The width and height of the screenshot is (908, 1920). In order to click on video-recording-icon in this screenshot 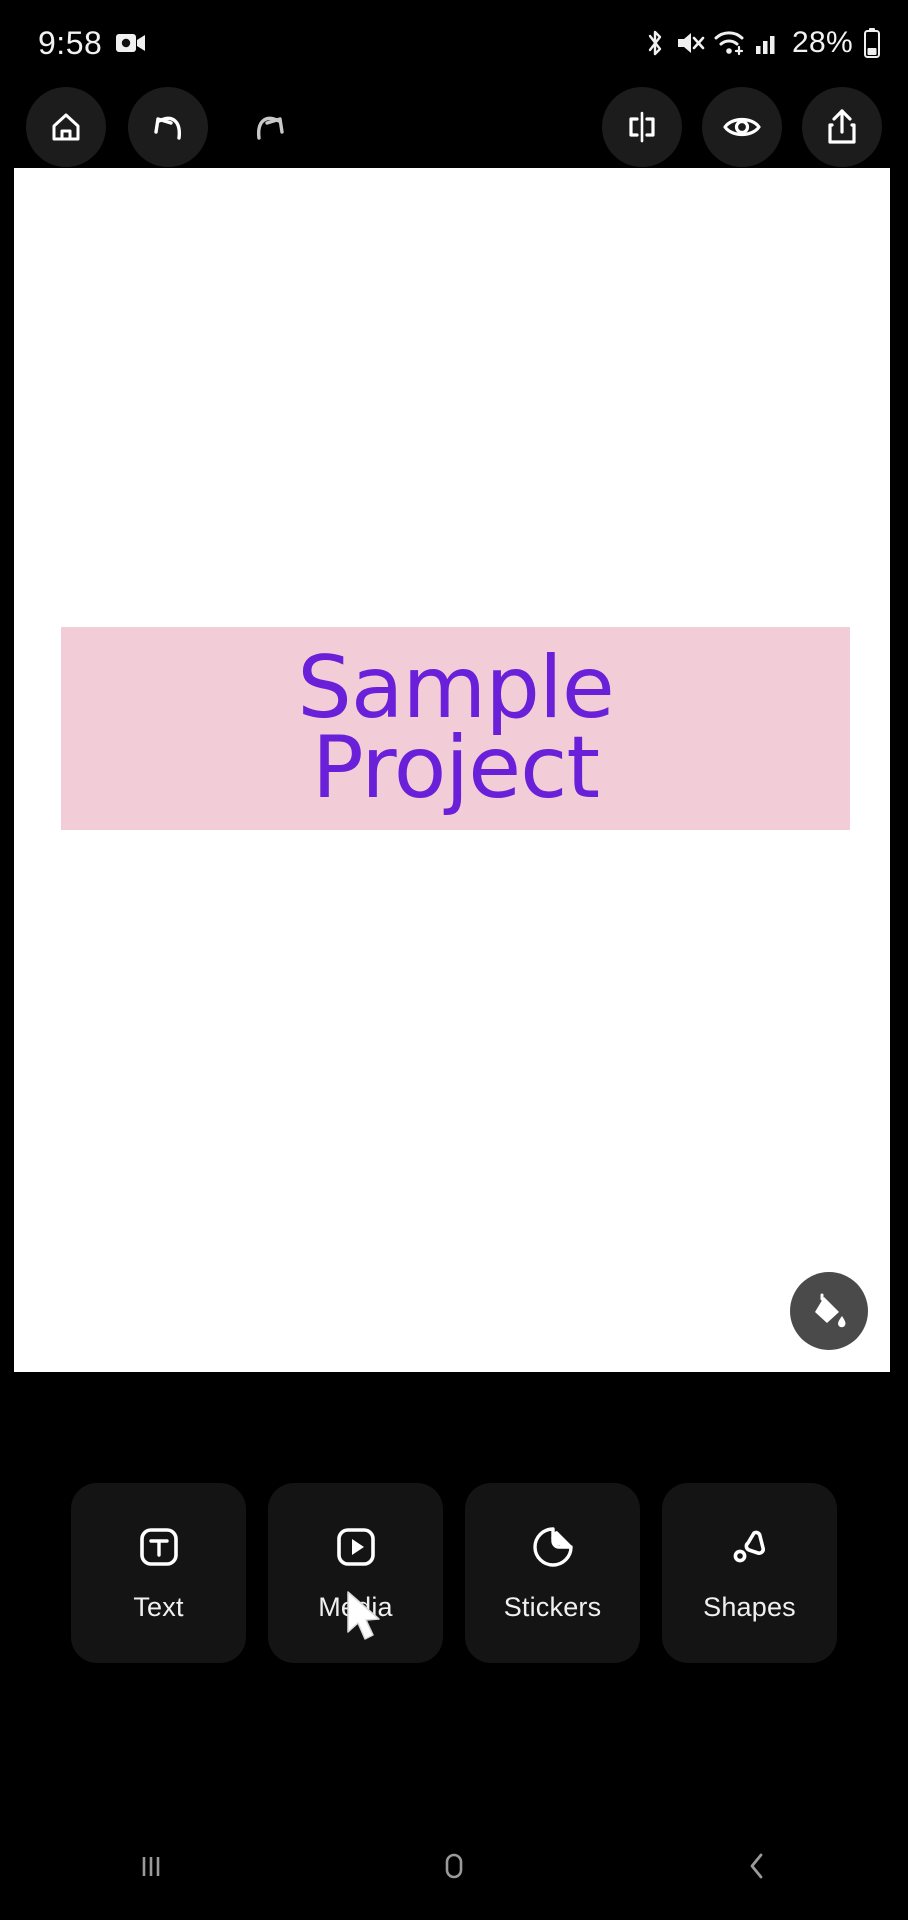, I will do `click(131, 43)`.